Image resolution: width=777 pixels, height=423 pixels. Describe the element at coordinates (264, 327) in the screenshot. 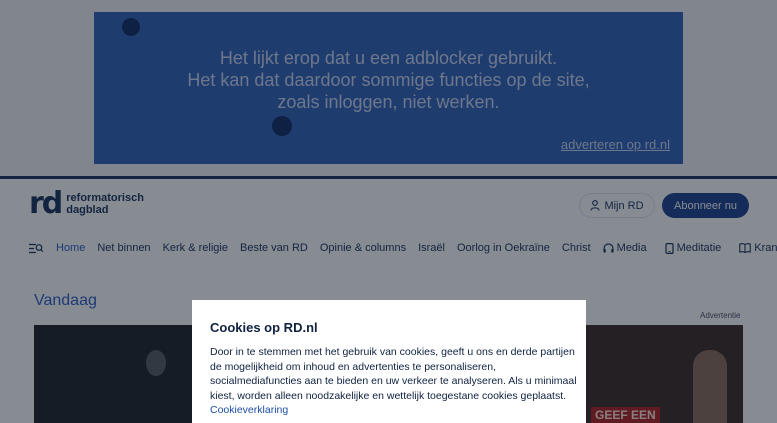

I see `cookie-dialog-title: Cookies op RD.nl` at that location.